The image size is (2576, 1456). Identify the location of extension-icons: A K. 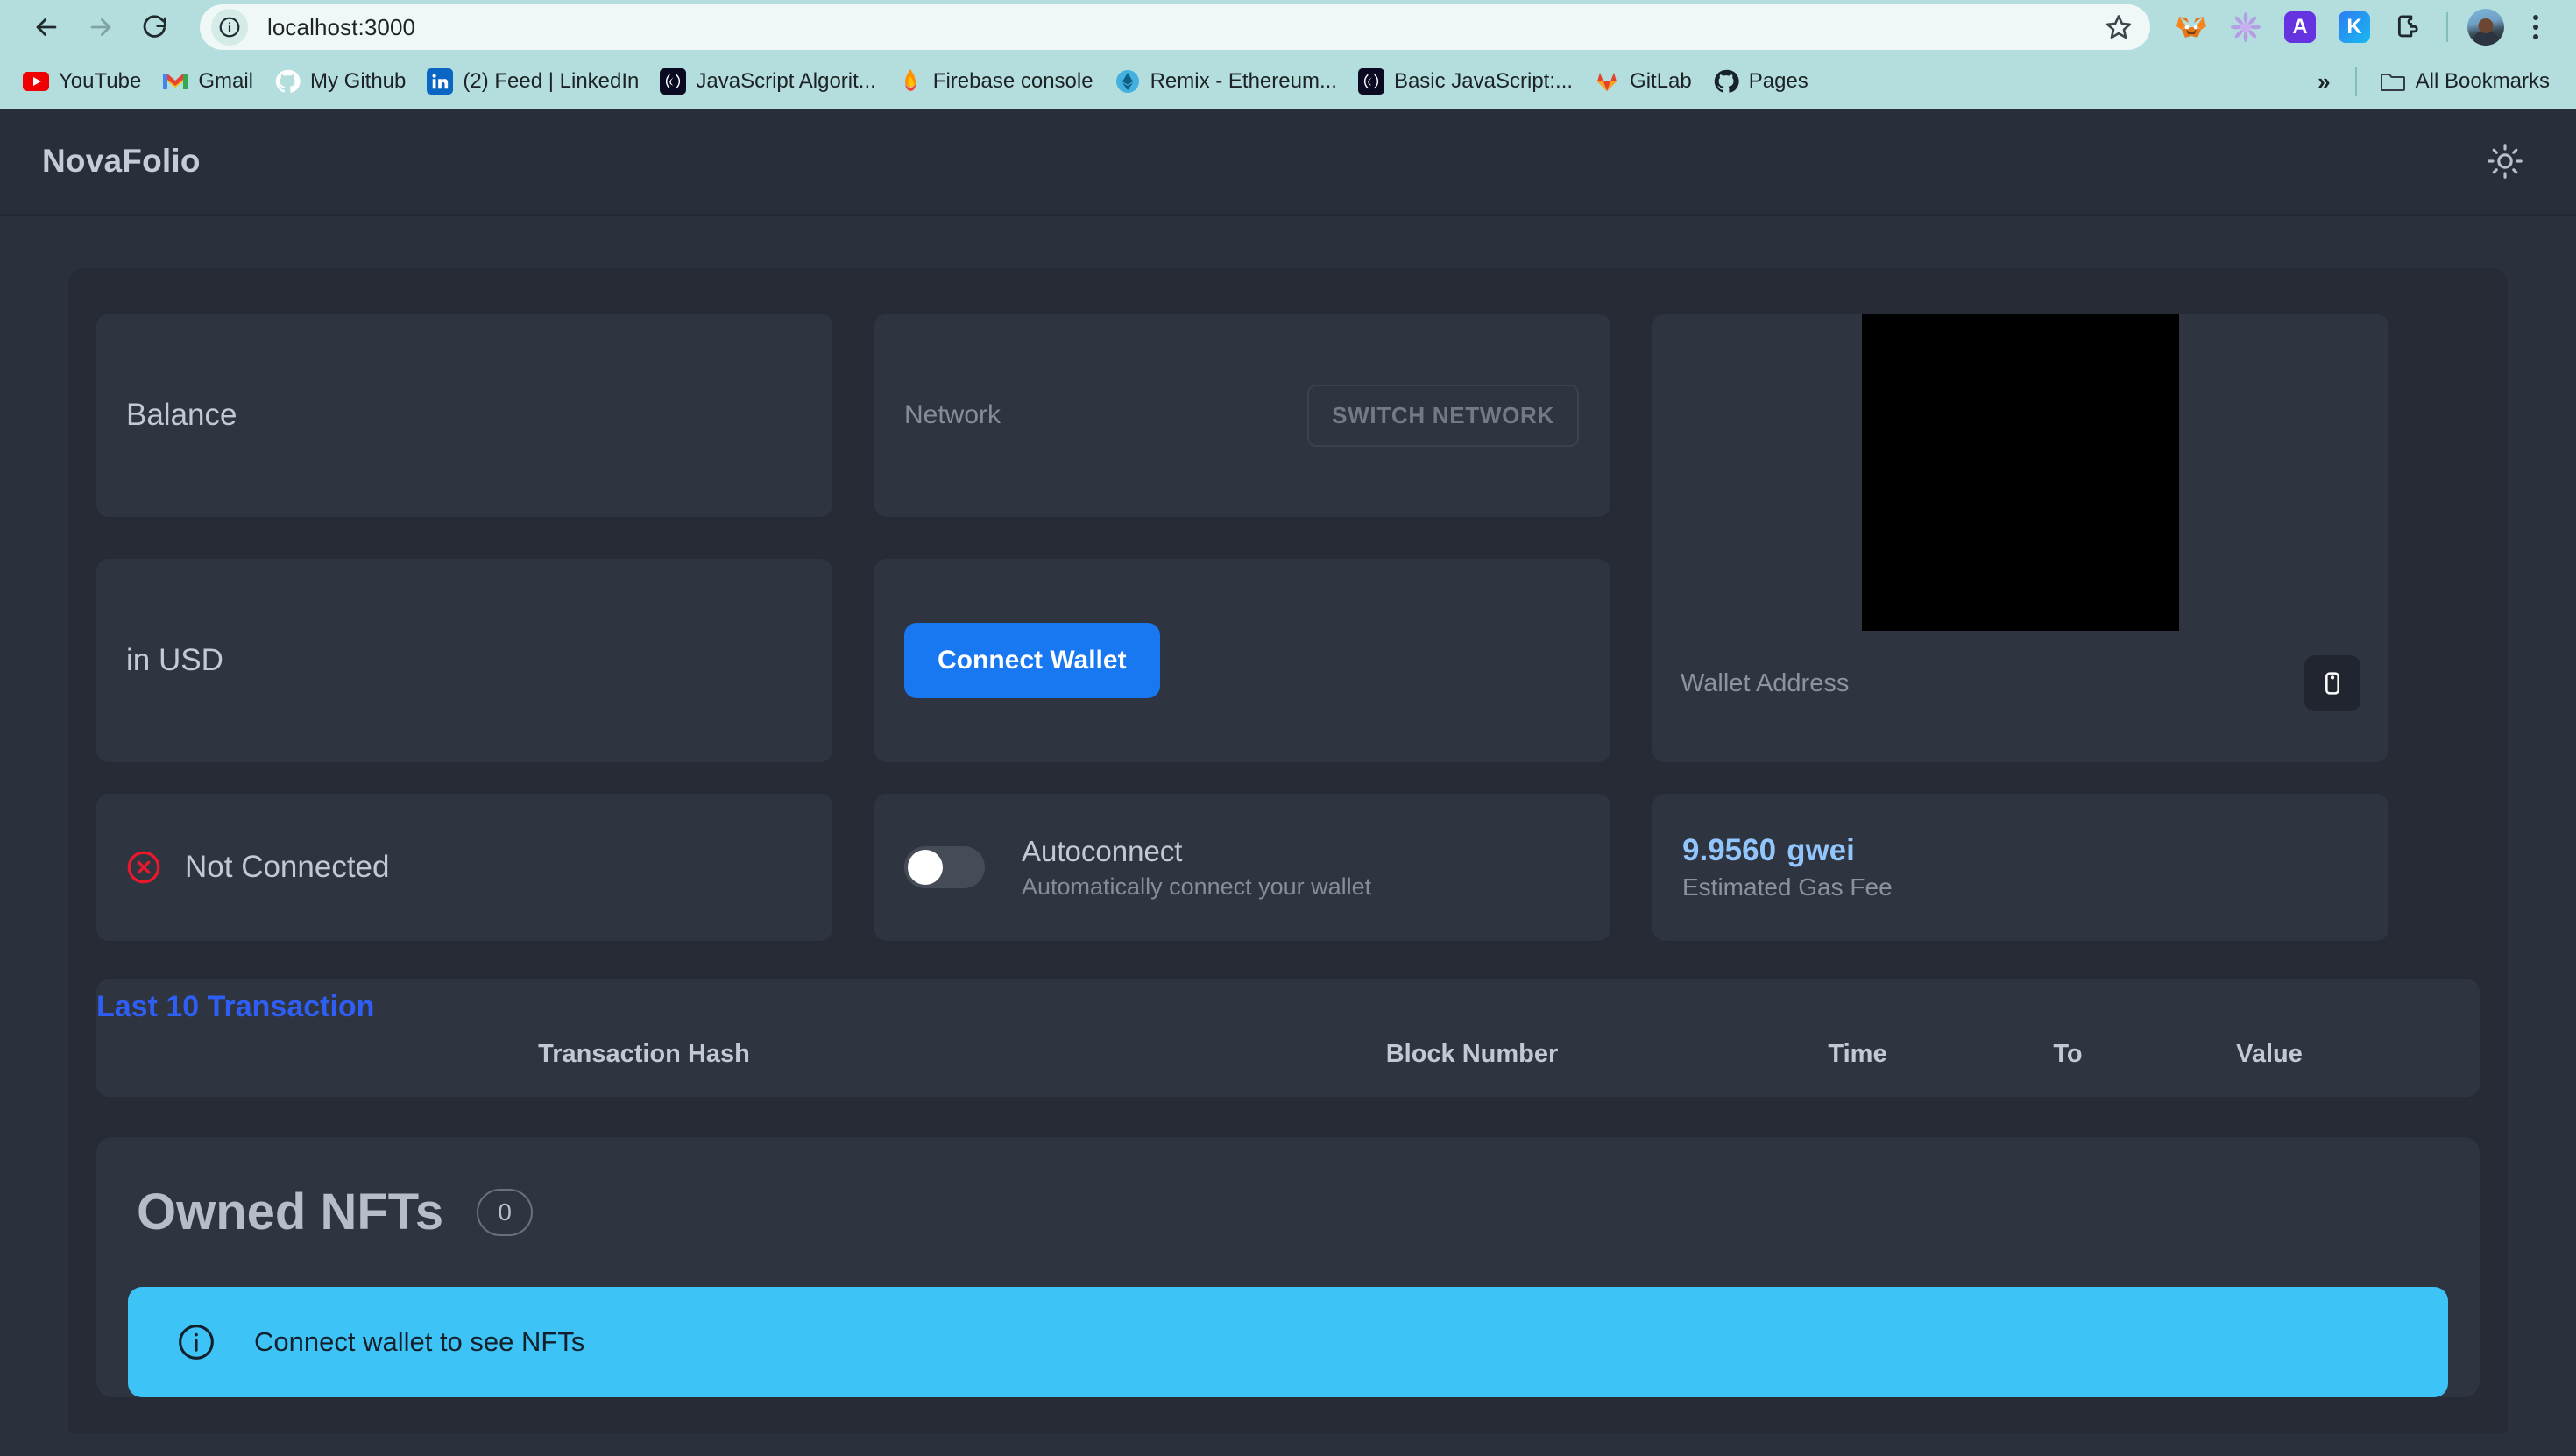
(2361, 27).